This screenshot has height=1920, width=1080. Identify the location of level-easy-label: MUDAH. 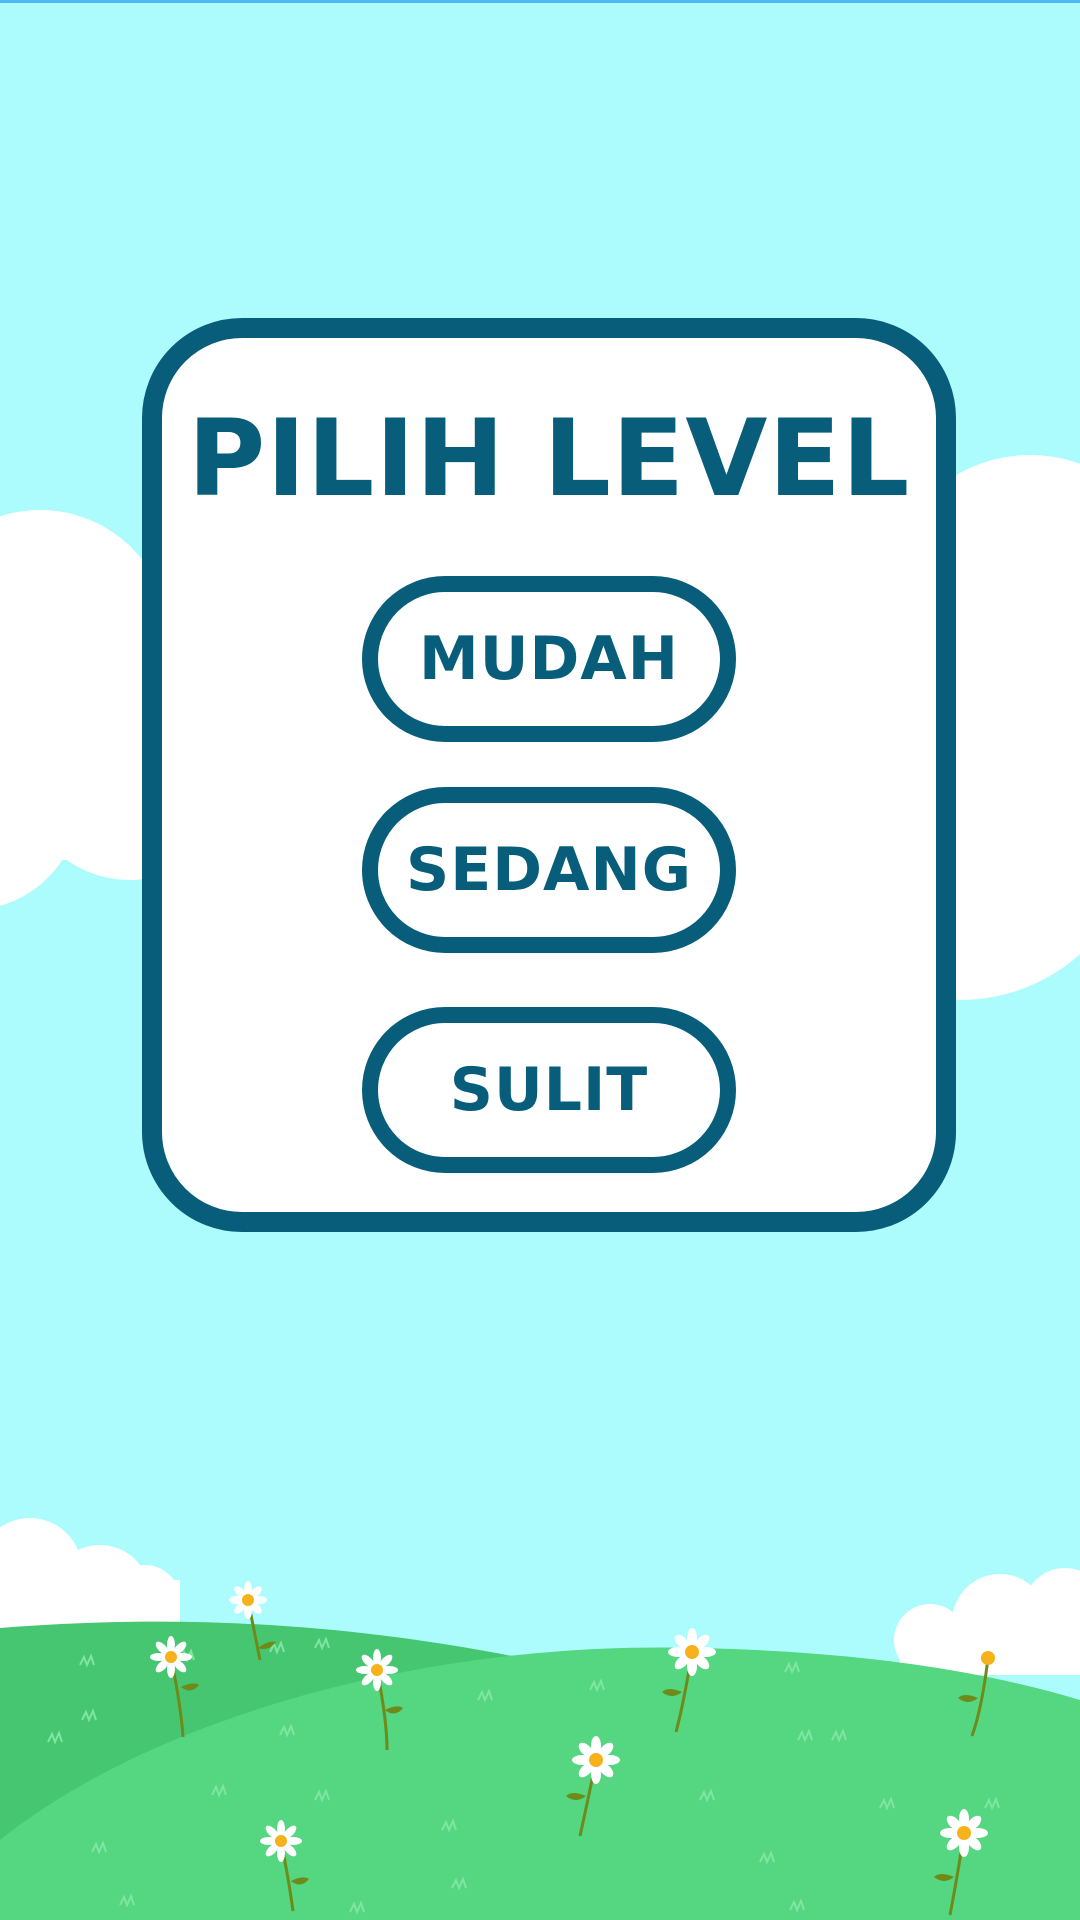
(549, 659).